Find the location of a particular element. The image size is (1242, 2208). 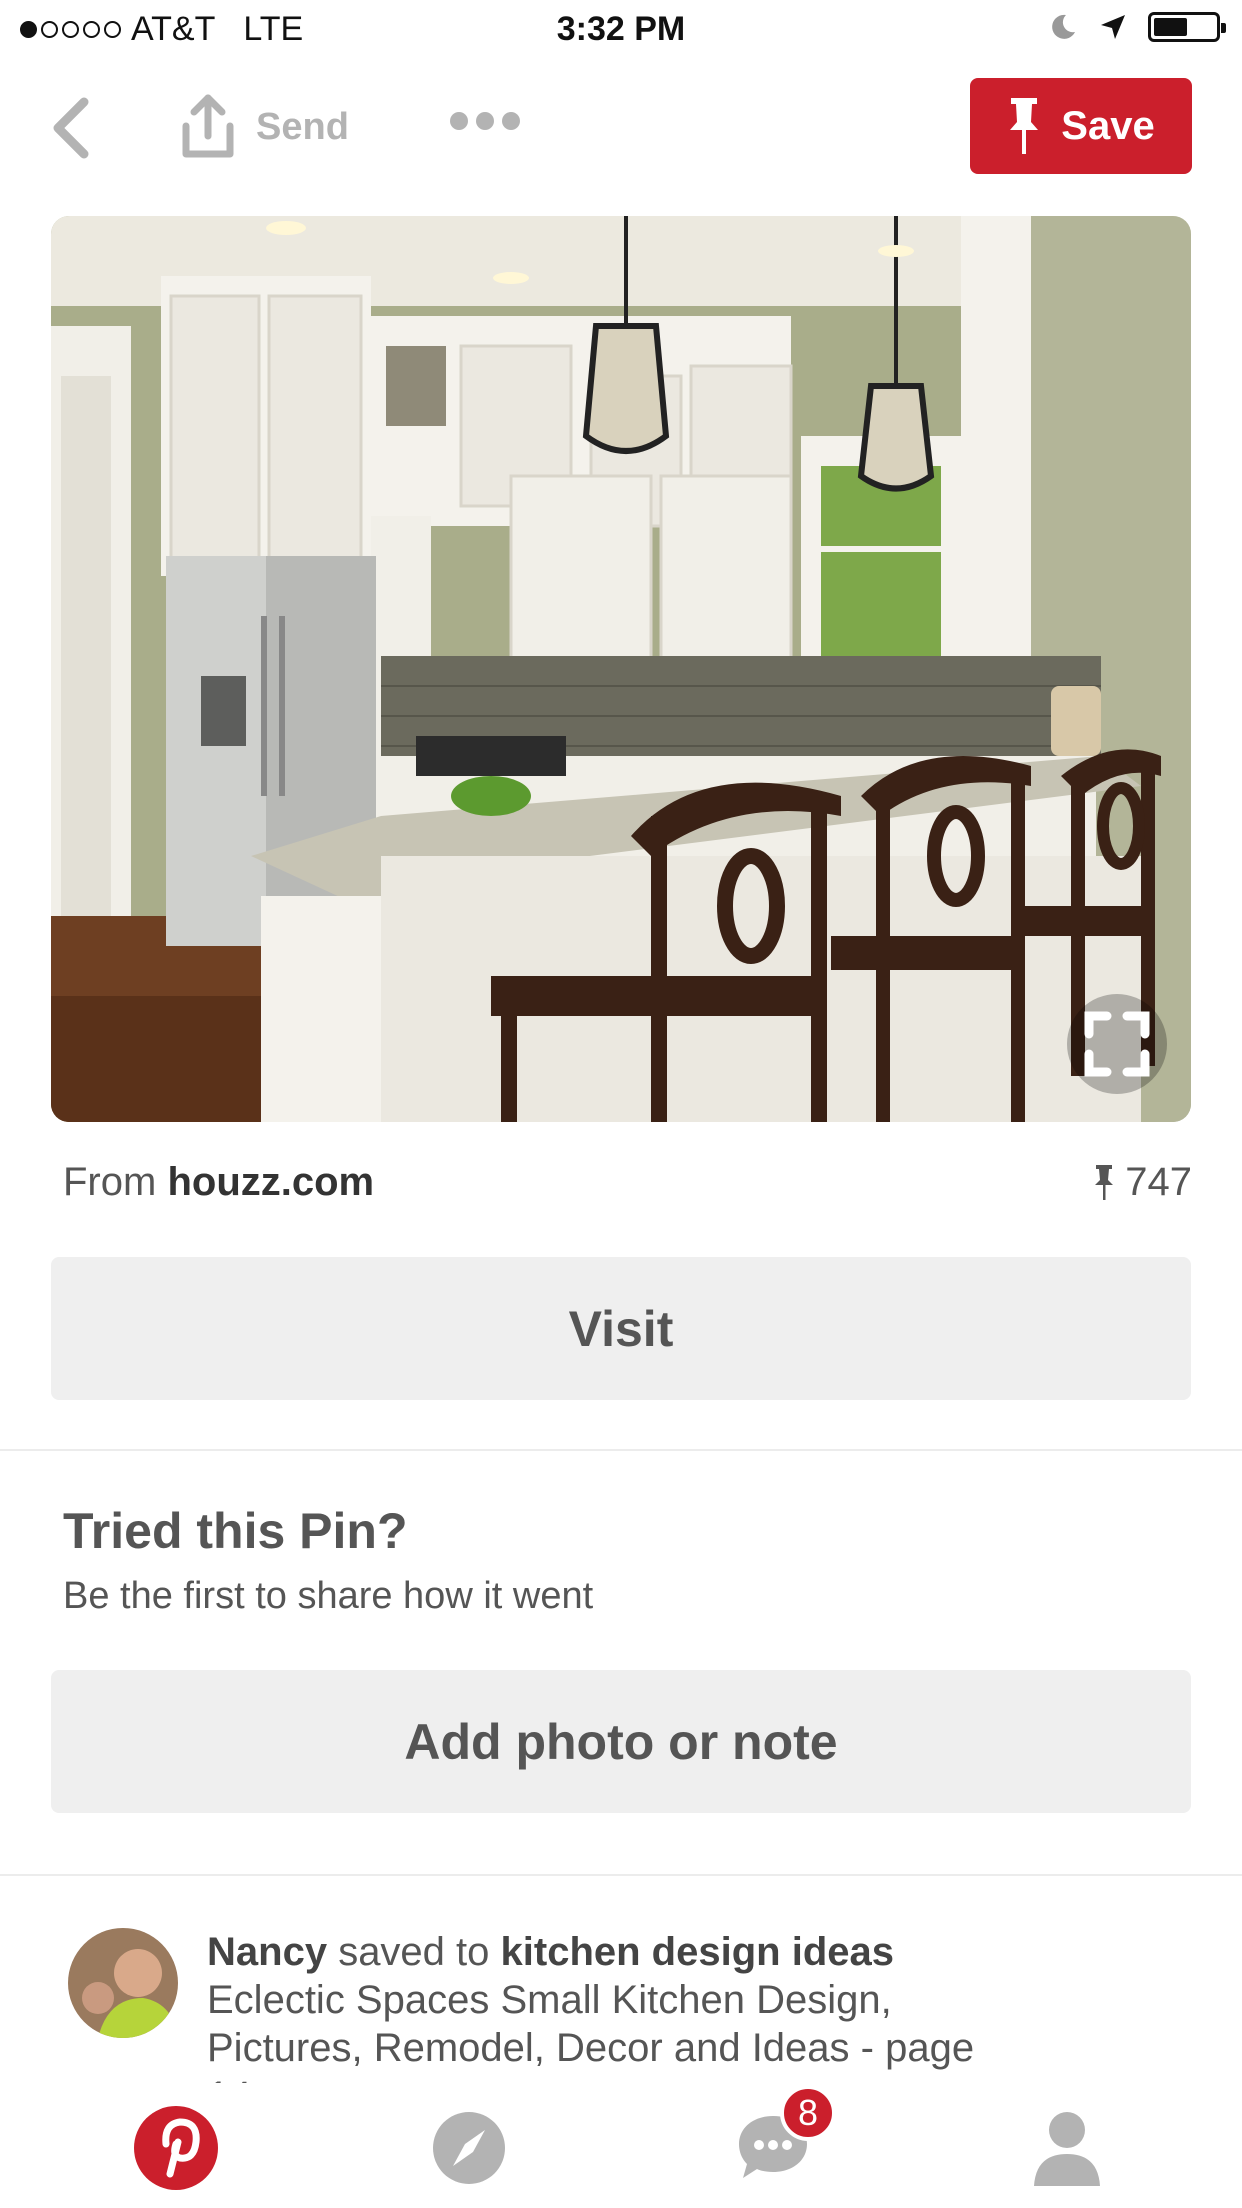

notification-badge: 8 is located at coordinates (808, 2113).